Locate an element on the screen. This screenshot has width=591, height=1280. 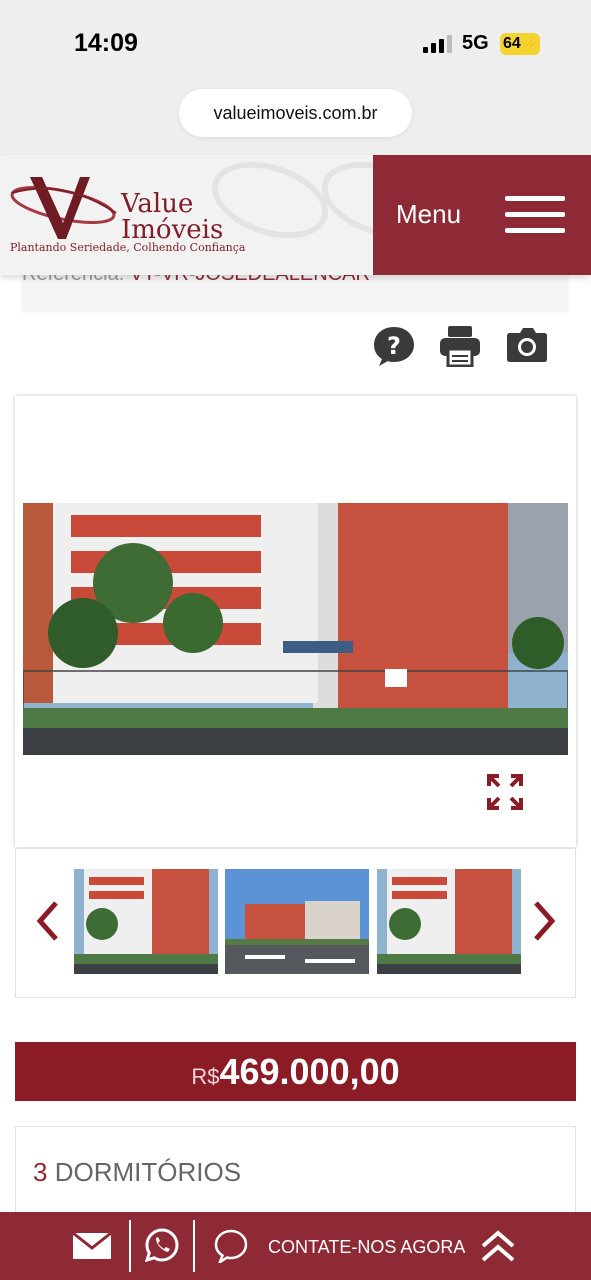
contact-bar: CONTATE-NOS AGORA is located at coordinates (295, 1246).